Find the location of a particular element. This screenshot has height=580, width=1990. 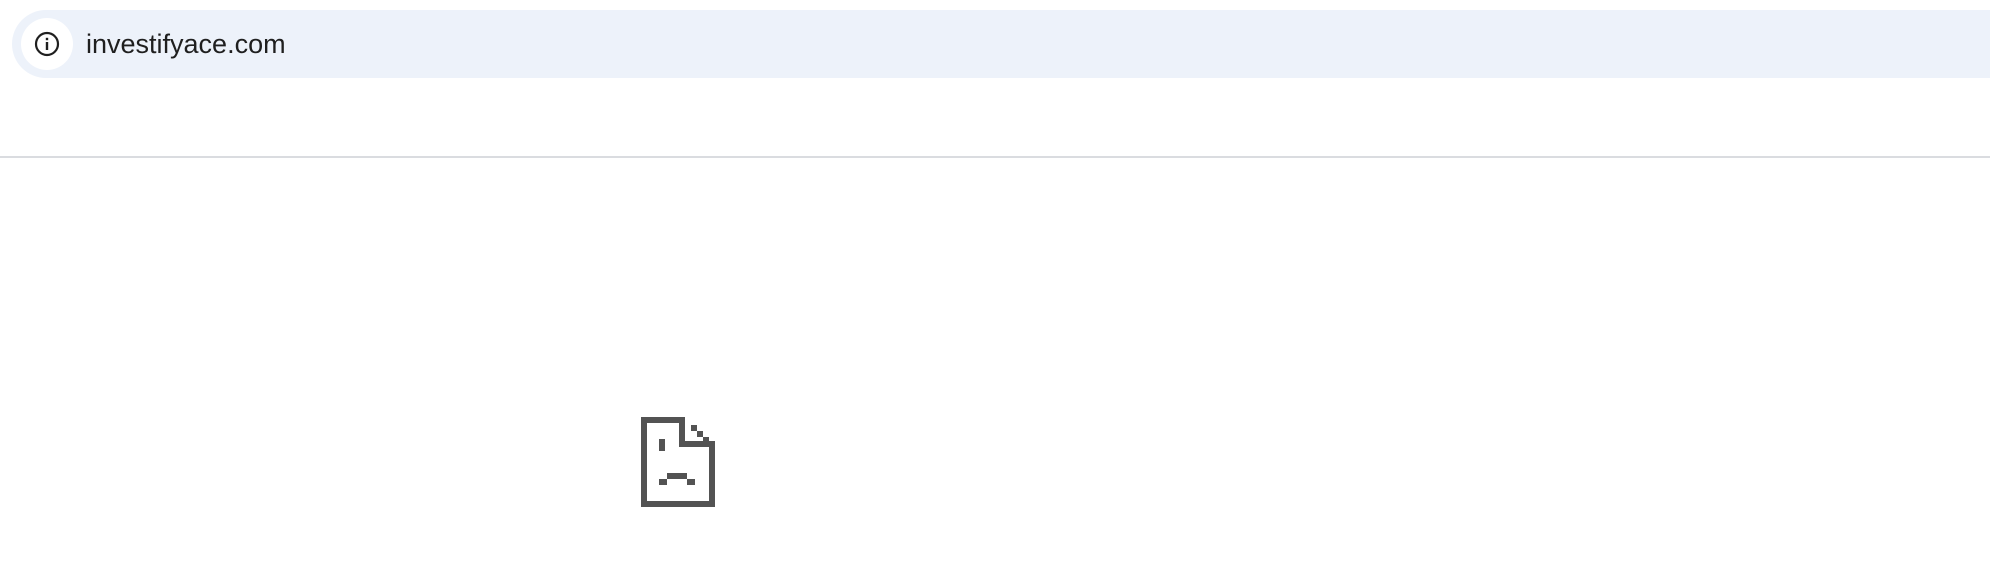

url-text: investifyace.com is located at coordinates (186, 44).